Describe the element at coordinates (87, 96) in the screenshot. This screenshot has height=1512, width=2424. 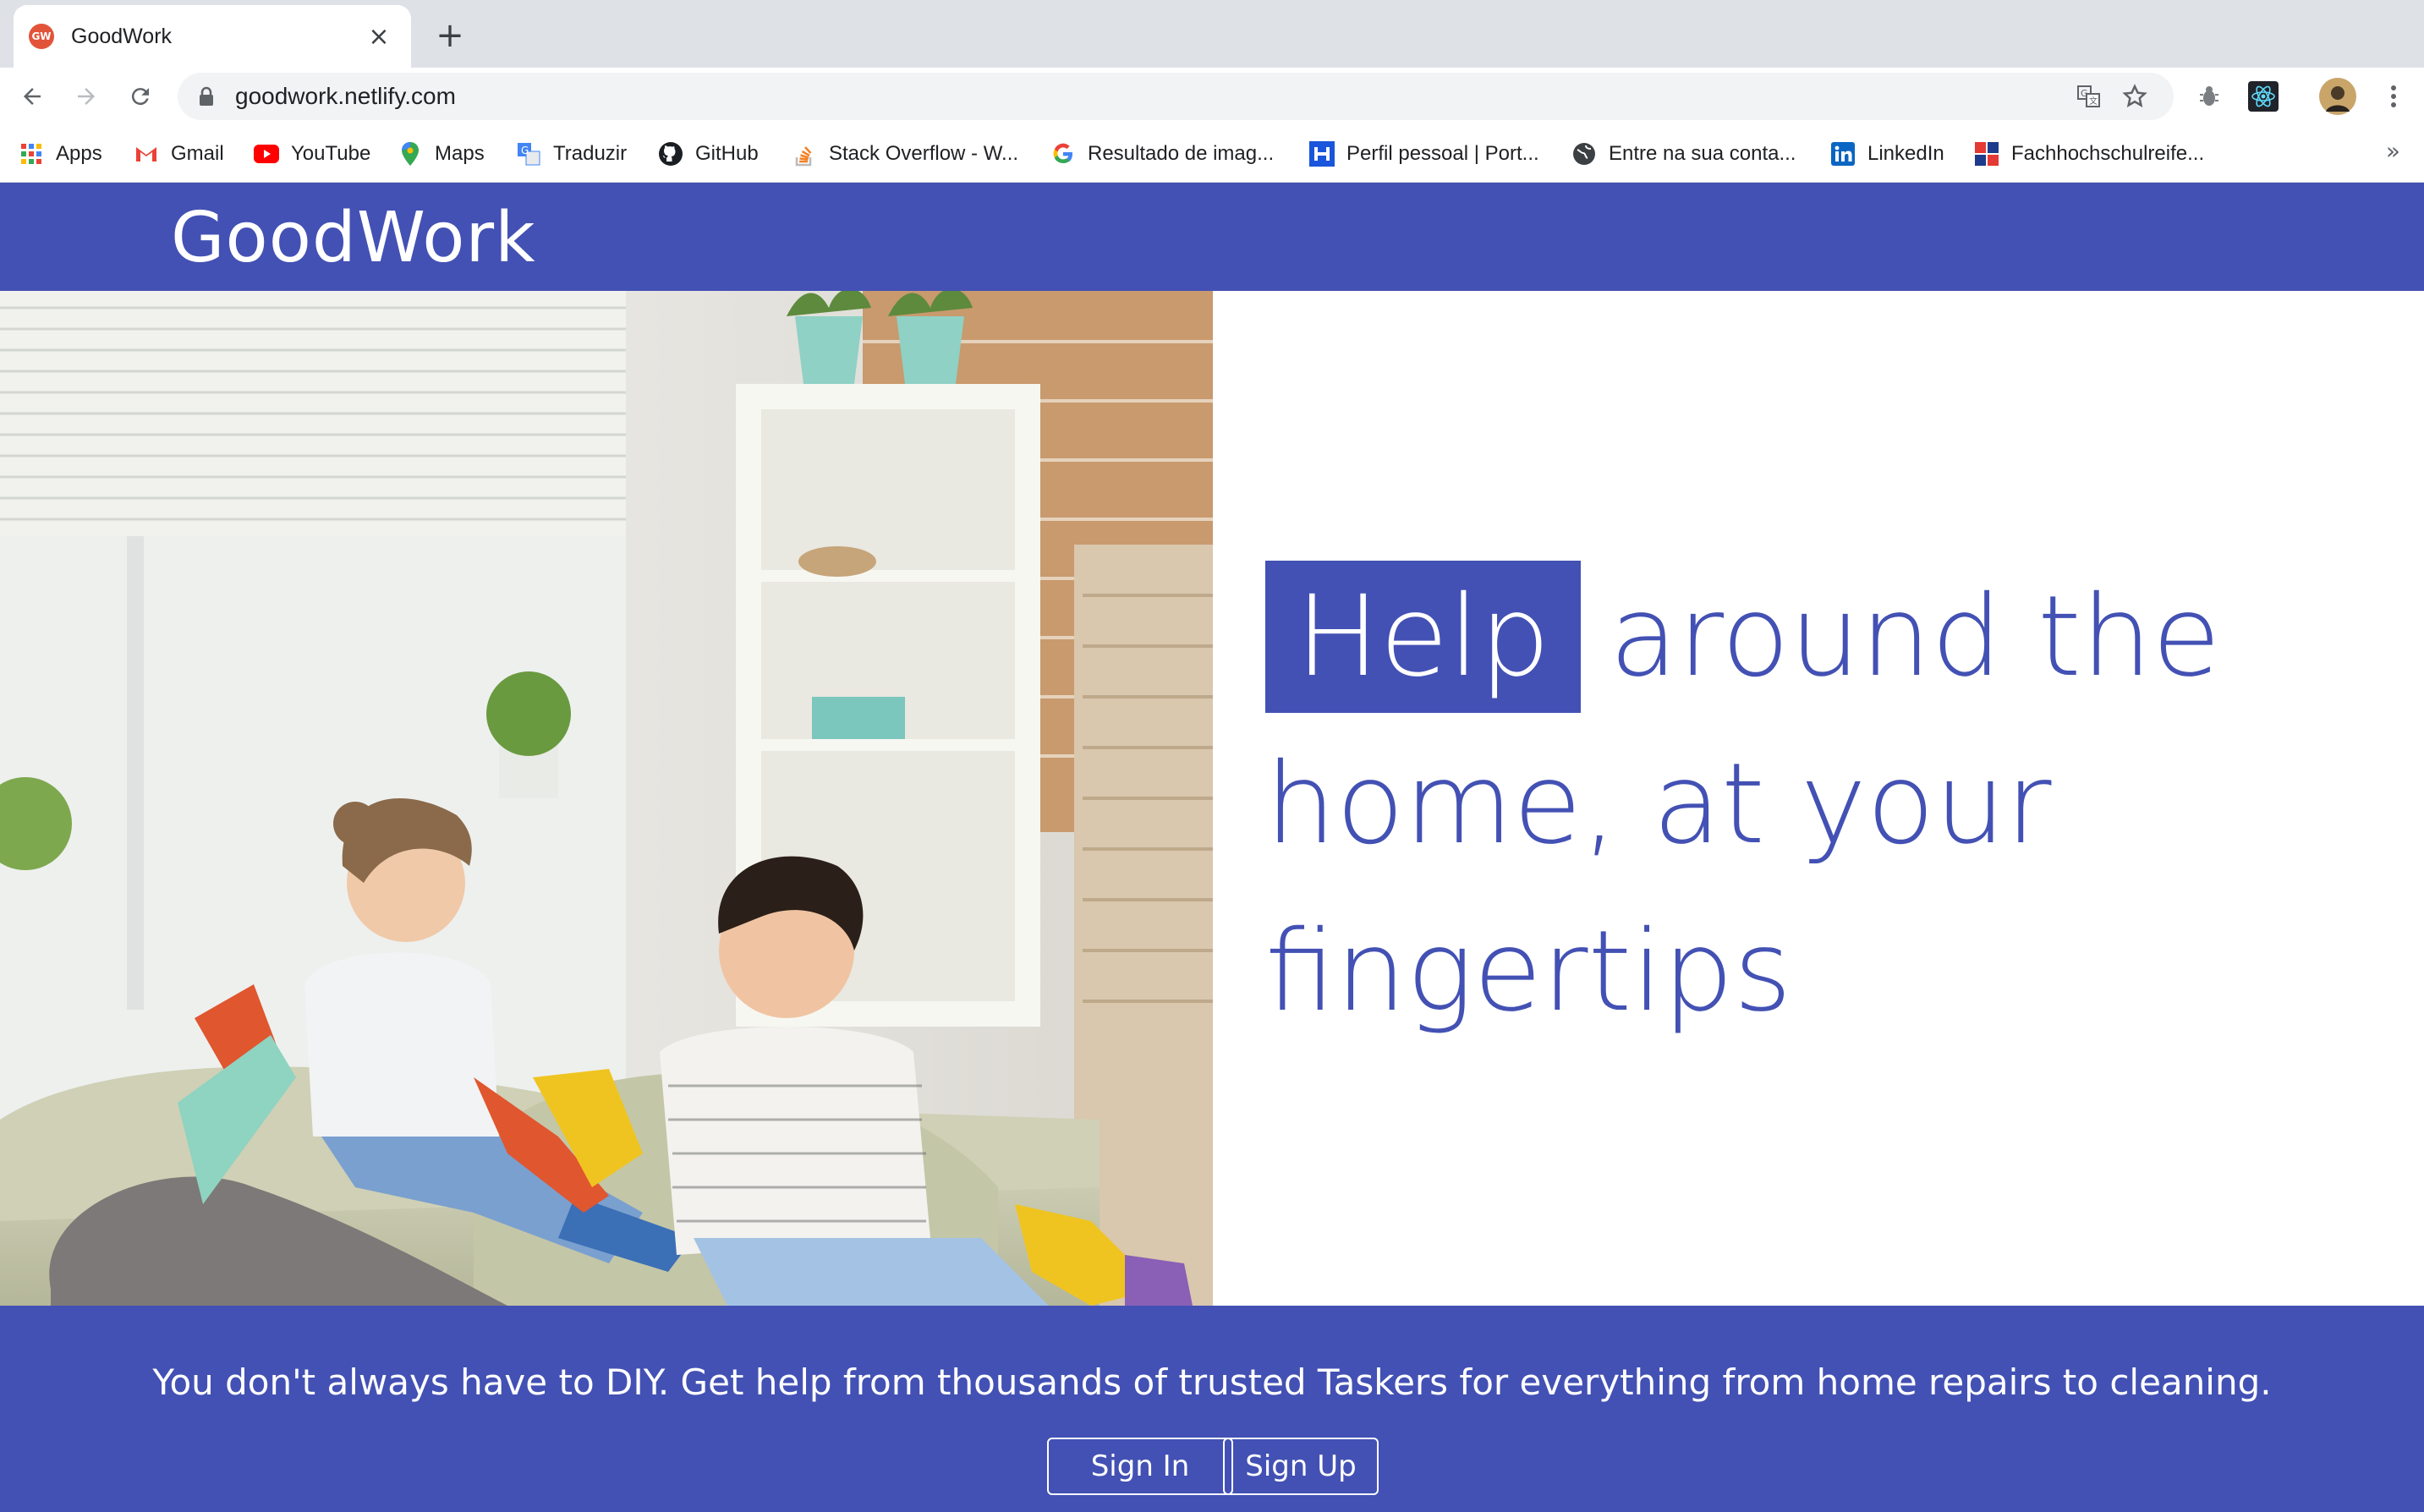
I see `forward-icon` at that location.